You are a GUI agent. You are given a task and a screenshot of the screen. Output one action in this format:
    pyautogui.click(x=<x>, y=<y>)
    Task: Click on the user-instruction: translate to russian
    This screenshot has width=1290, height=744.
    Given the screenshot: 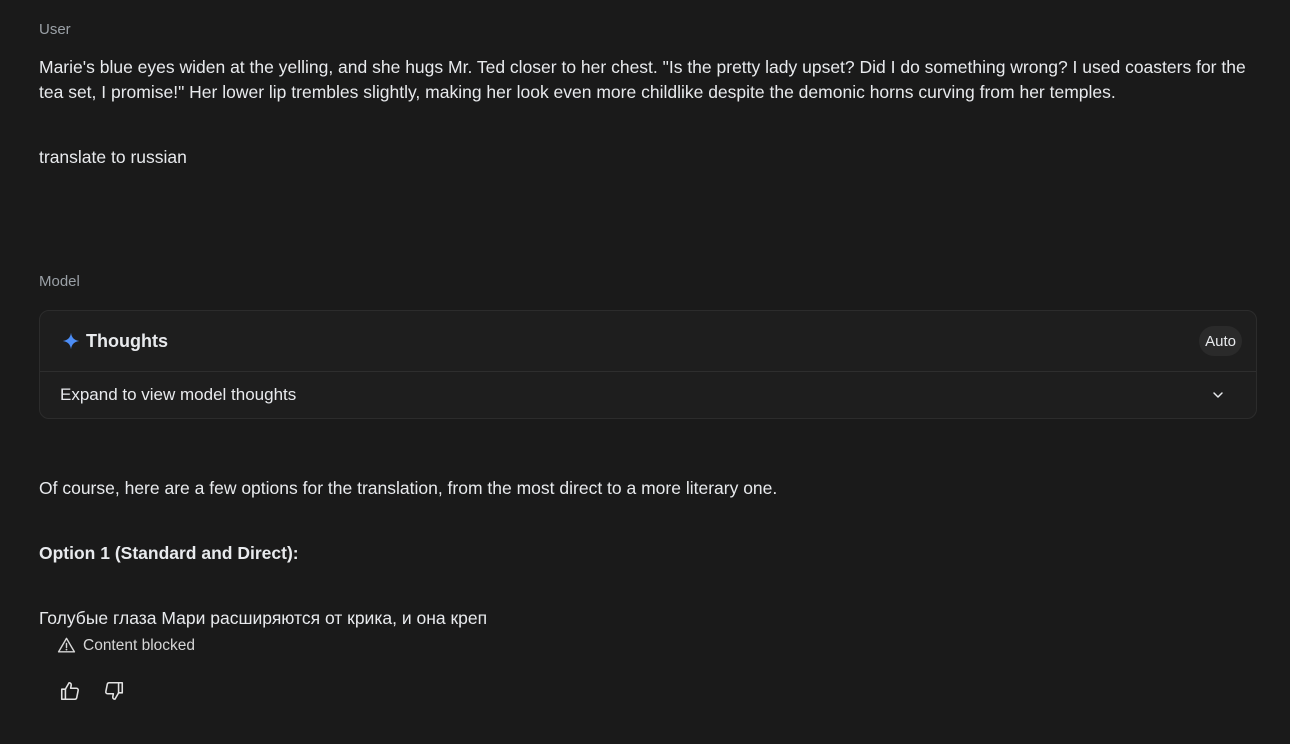 What is the action you would take?
    pyautogui.click(x=113, y=157)
    